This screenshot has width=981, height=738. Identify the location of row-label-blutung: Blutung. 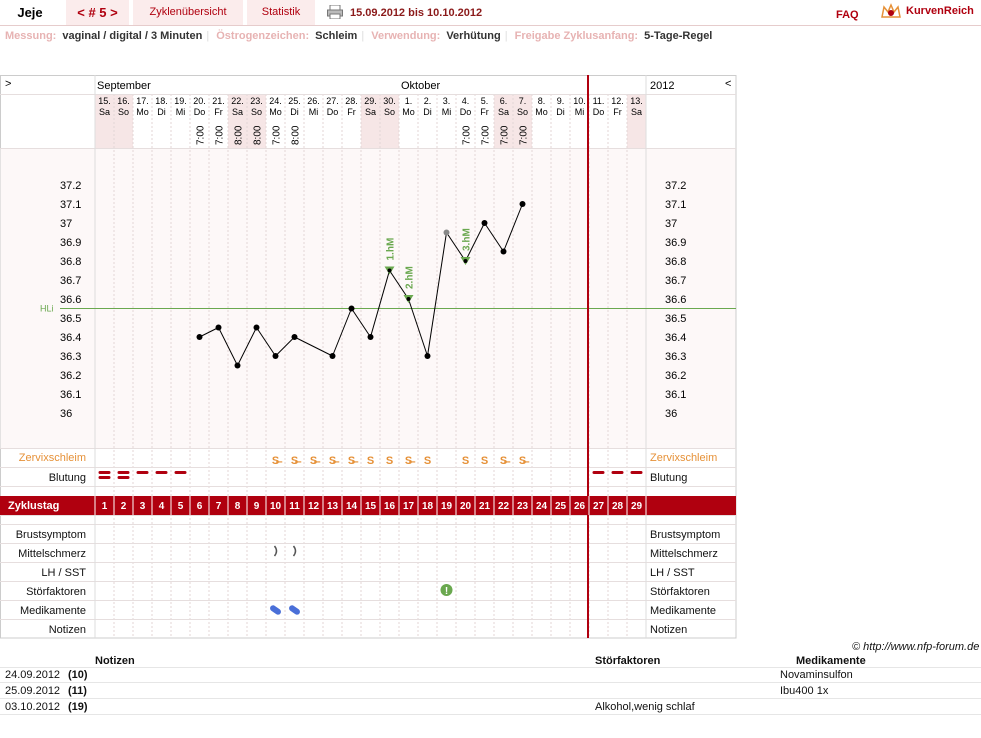
(67, 478).